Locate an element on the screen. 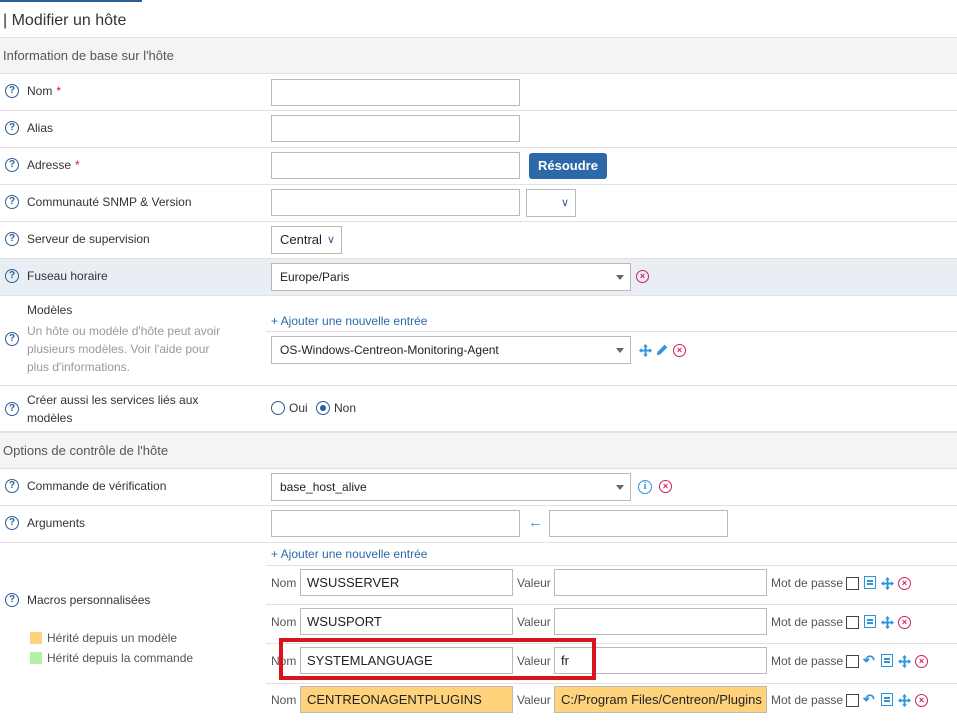  radio-oui is located at coordinates (278, 408).